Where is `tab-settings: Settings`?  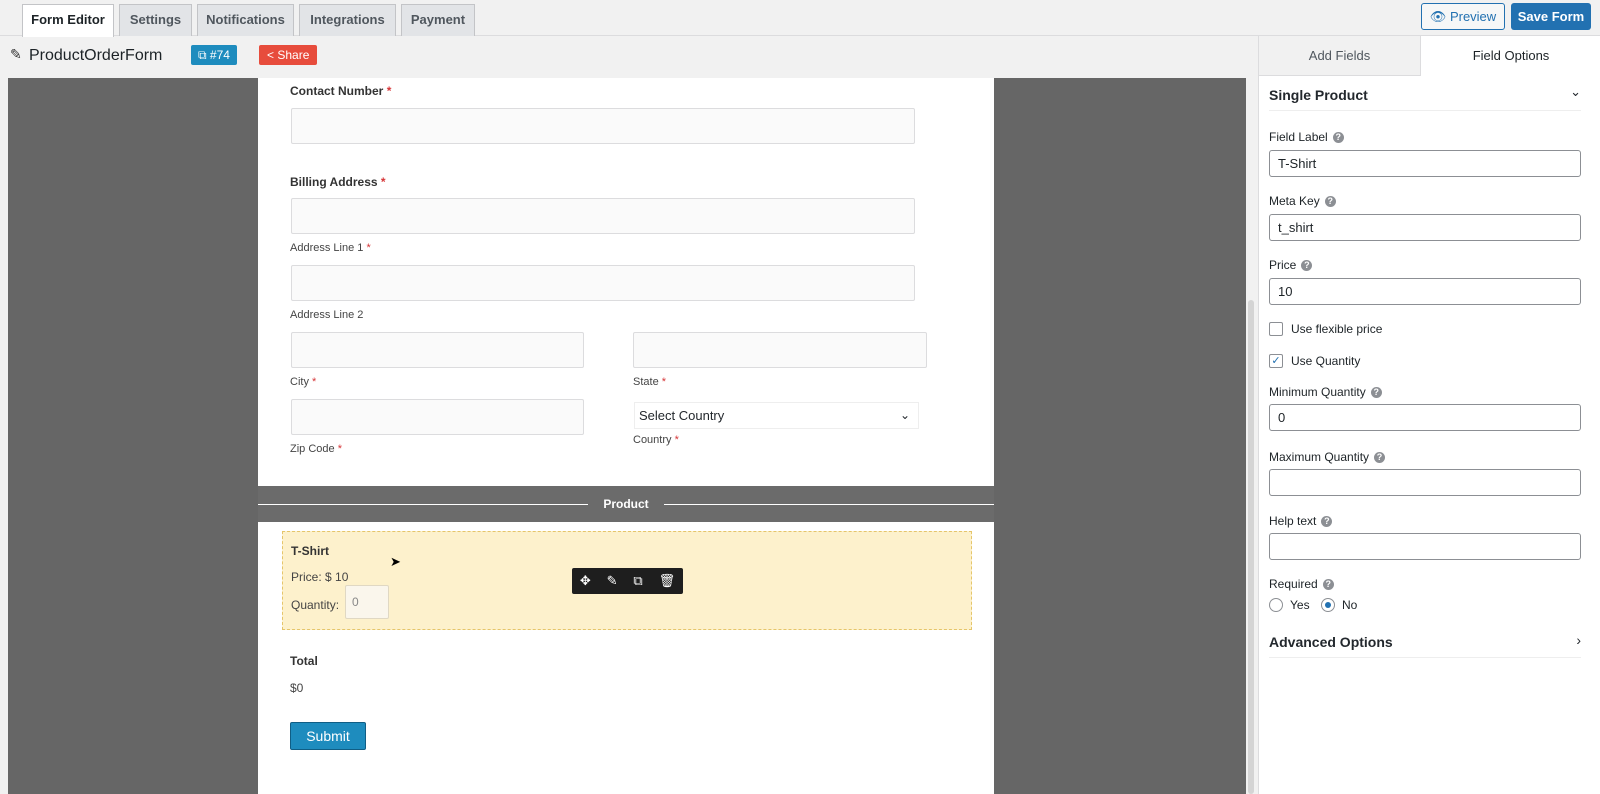 tab-settings: Settings is located at coordinates (155, 20).